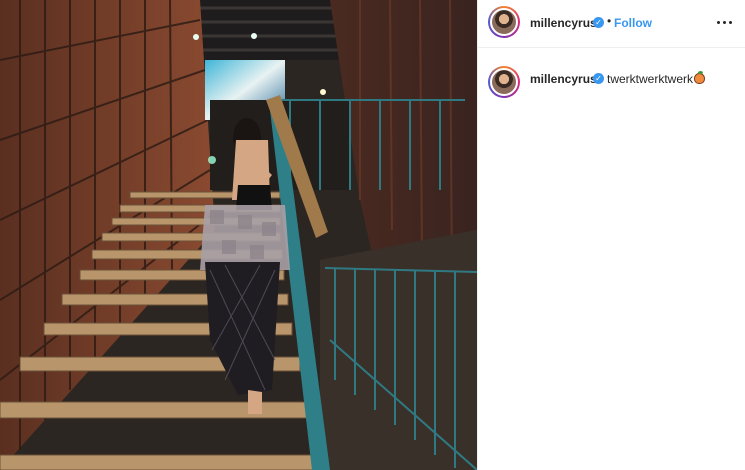 This screenshot has width=745, height=470. What do you see at coordinates (700, 77) in the screenshot?
I see `peach-emoji-icon` at bounding box center [700, 77].